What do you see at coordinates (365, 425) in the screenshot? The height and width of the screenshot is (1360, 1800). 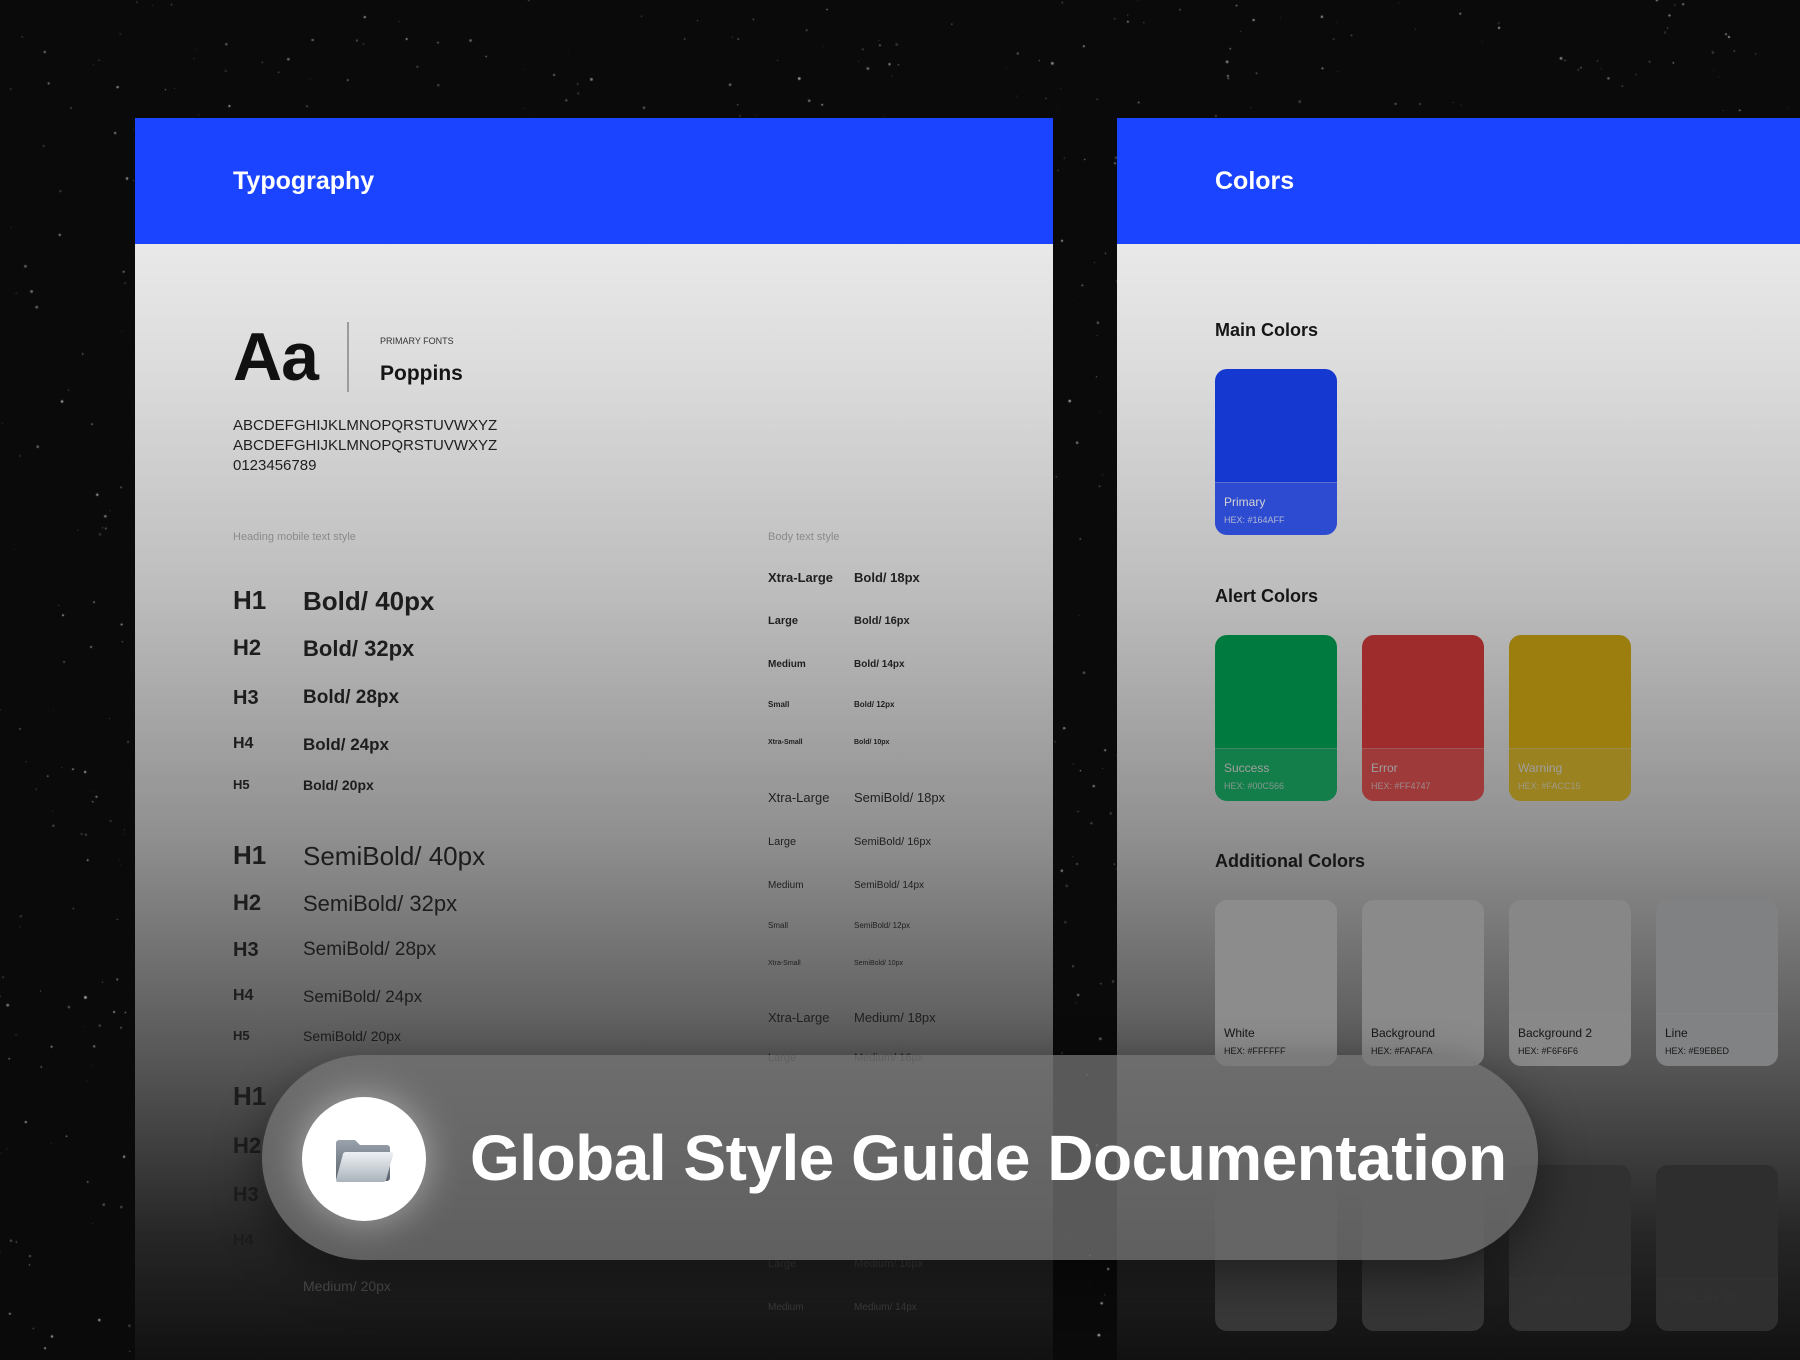 I see `alphabet-uppercase: ABCDEFGHIJKLMNOPQRSTUVWXYZ` at bounding box center [365, 425].